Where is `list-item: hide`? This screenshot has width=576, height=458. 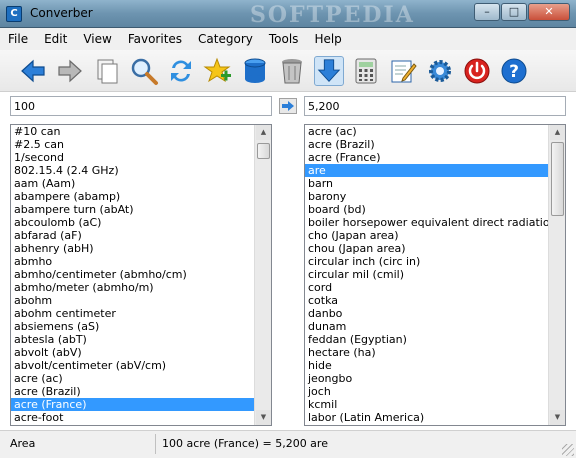 list-item: hide is located at coordinates (426, 365).